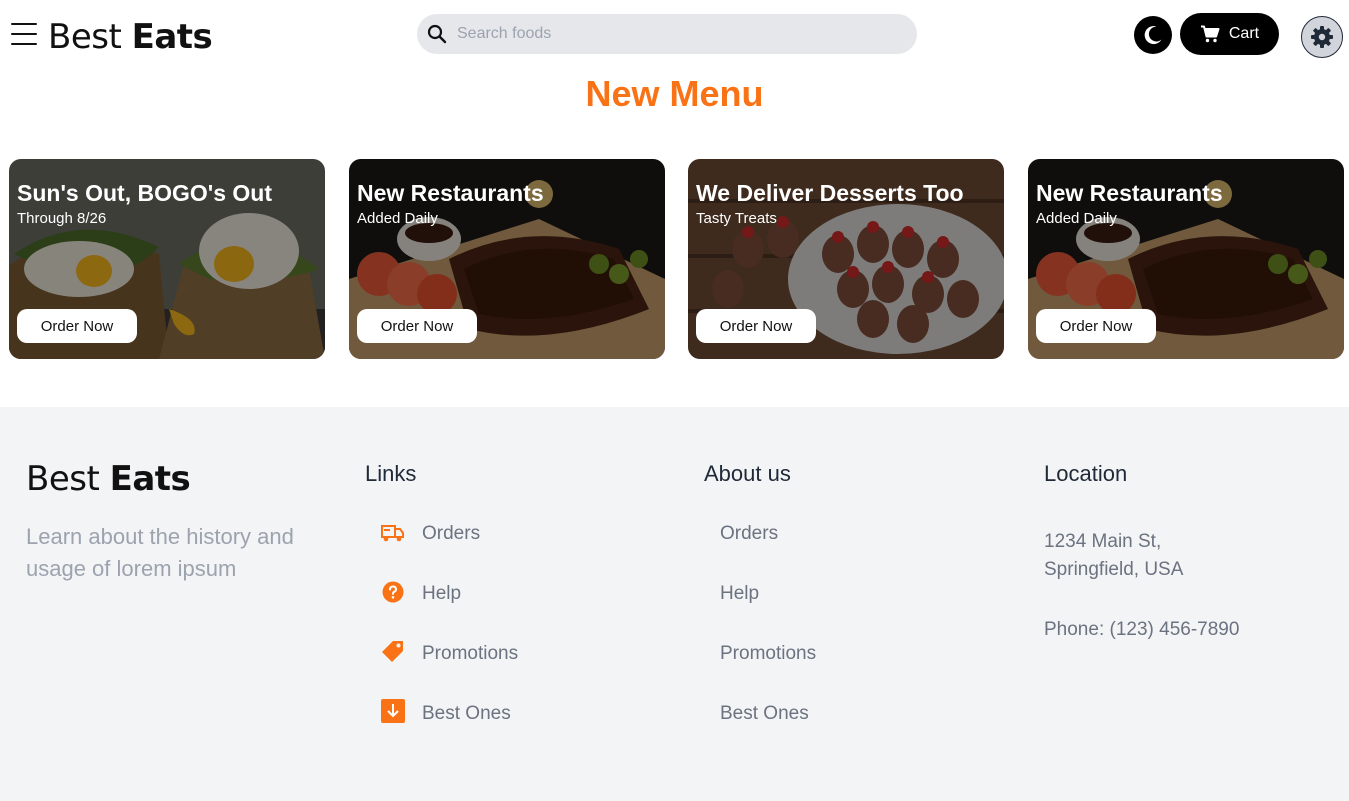 This screenshot has width=1349, height=801. Describe the element at coordinates (466, 714) in the screenshot. I see `footer-link-best-ones: Best Ones` at that location.